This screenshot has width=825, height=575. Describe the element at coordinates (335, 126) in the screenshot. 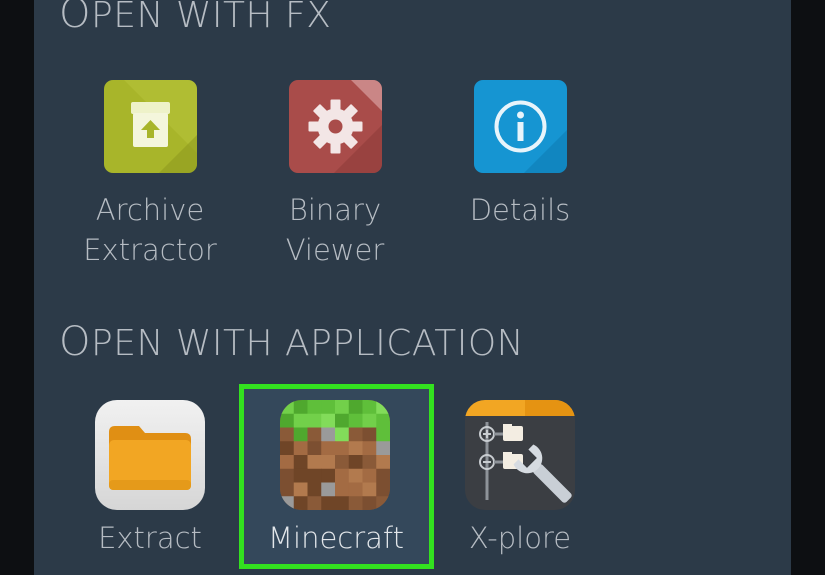

I see `binary-viewer-gear-icon` at that location.